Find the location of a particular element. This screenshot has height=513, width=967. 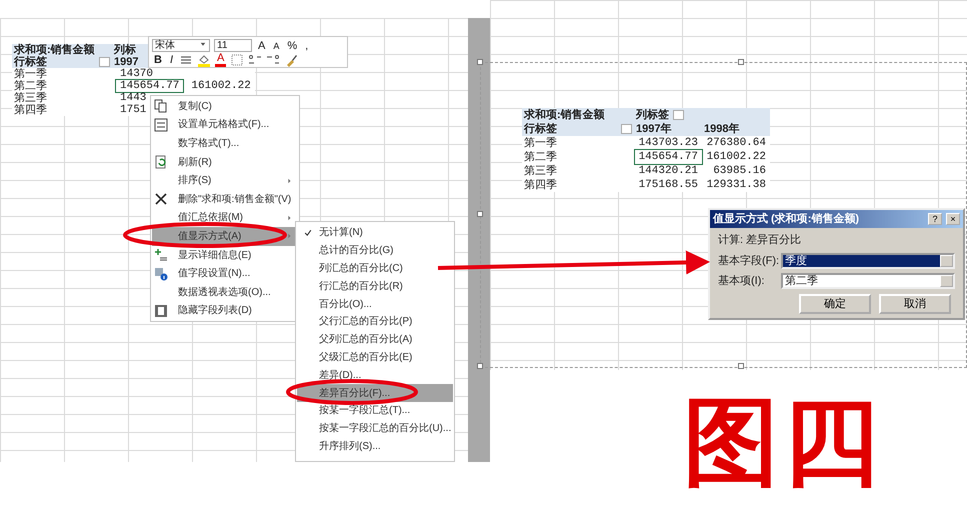

caption-text: 图四 is located at coordinates (783, 443).